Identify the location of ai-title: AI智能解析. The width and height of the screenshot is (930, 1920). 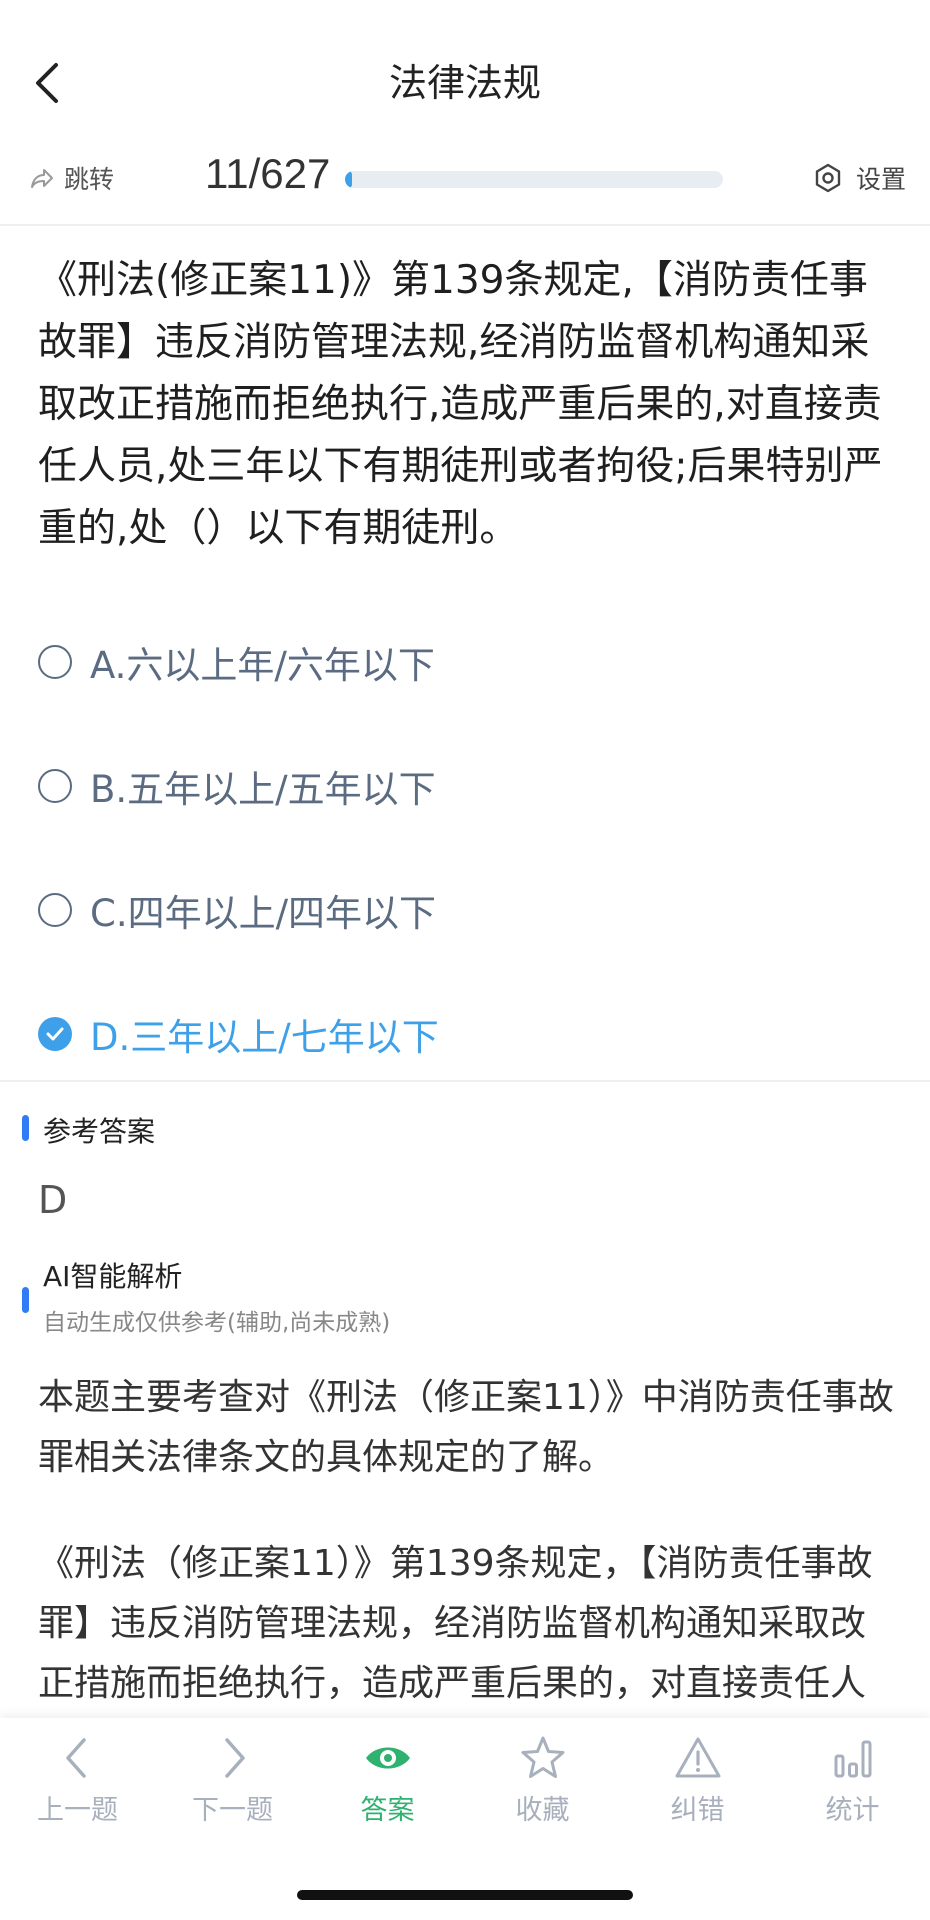
(113, 1276).